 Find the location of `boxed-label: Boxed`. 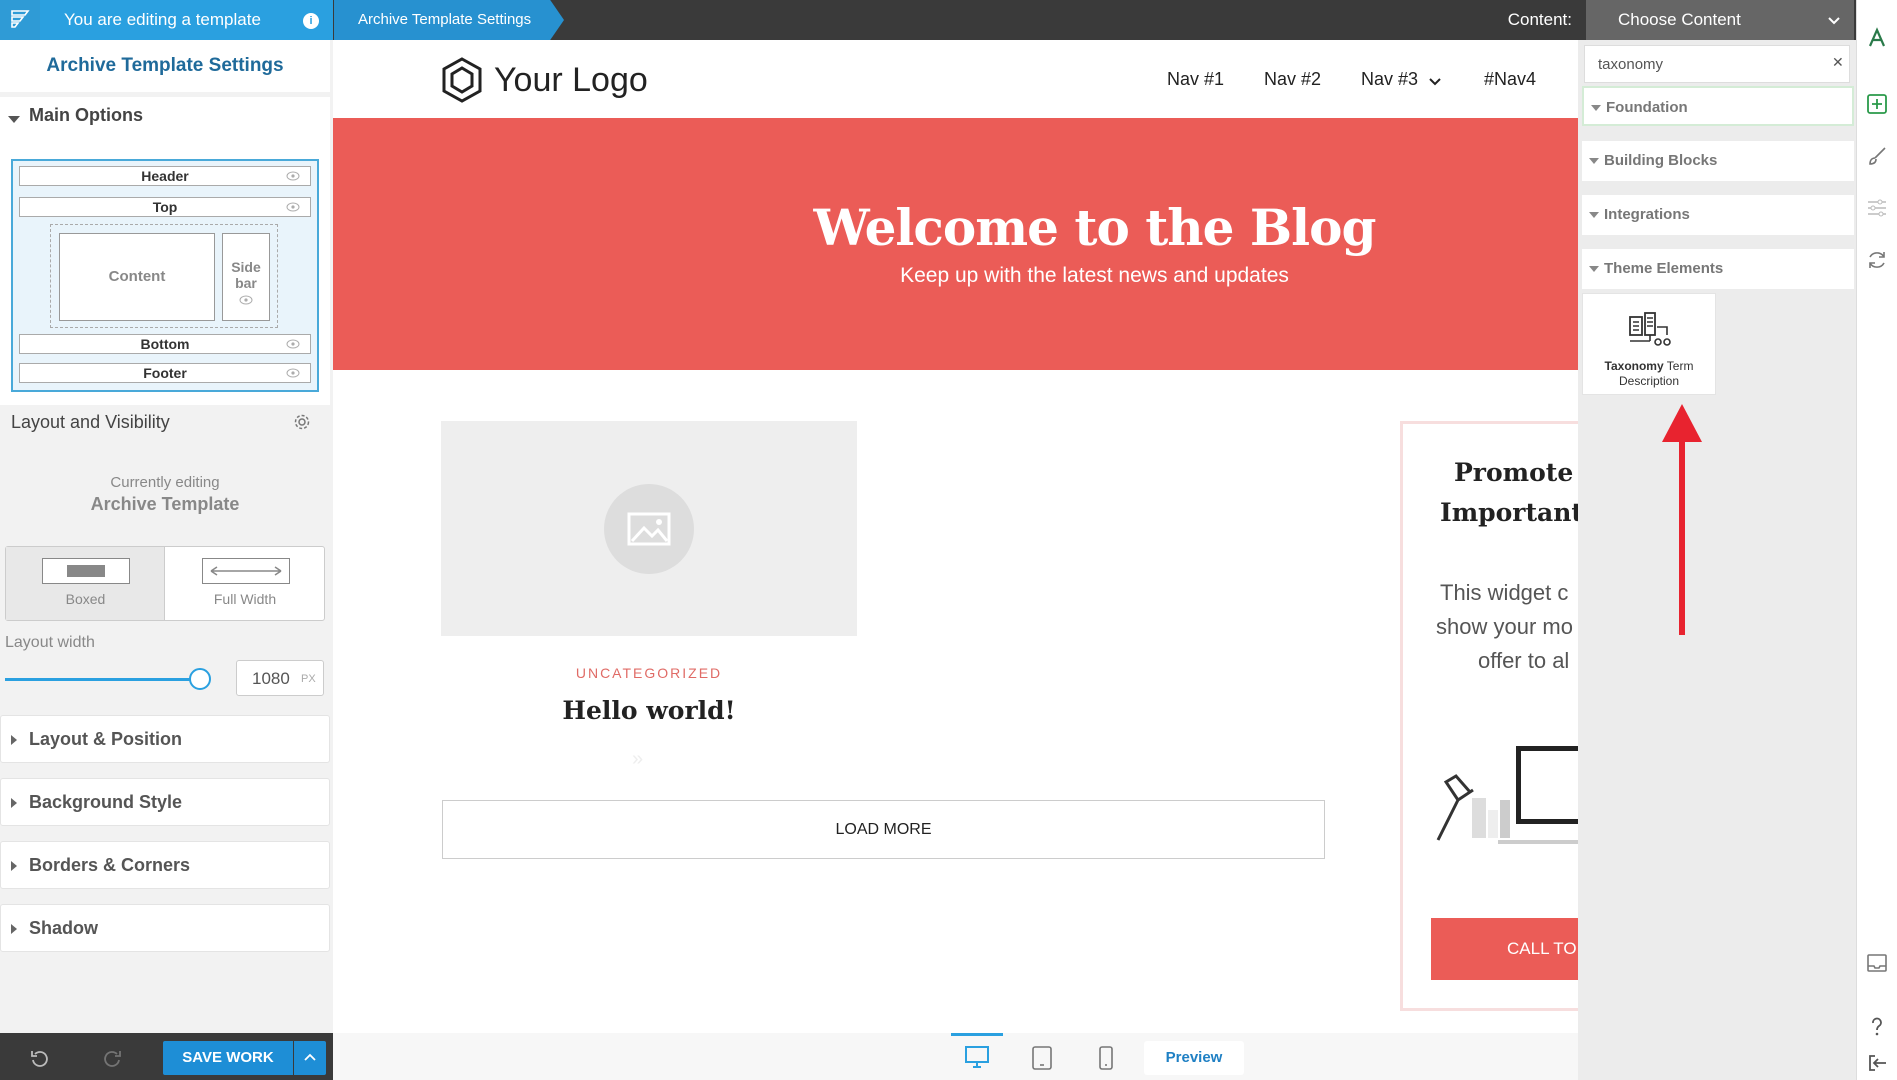

boxed-label: Boxed is located at coordinates (85, 599).